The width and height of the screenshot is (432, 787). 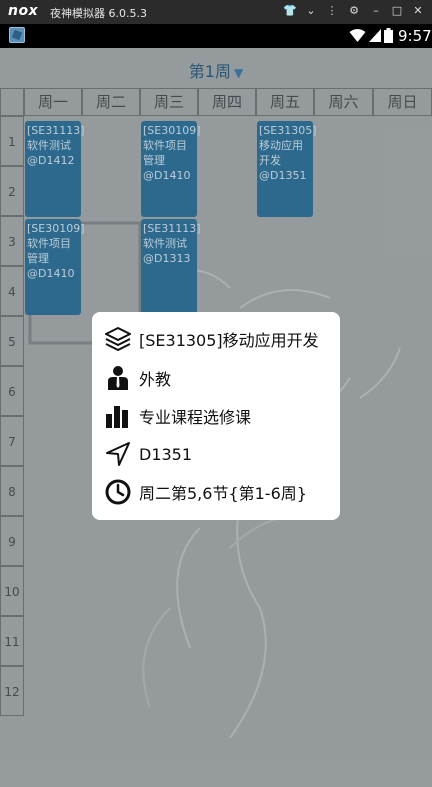 I want to click on dialog-row-category: 专业课程选修课, so click(x=219, y=416).